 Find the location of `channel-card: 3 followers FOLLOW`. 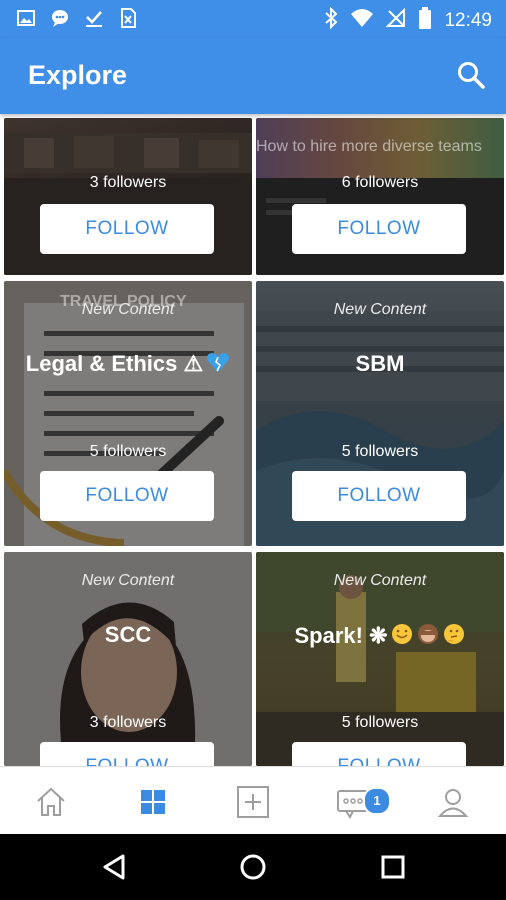

channel-card: 3 followers FOLLOW is located at coordinates (128, 196).